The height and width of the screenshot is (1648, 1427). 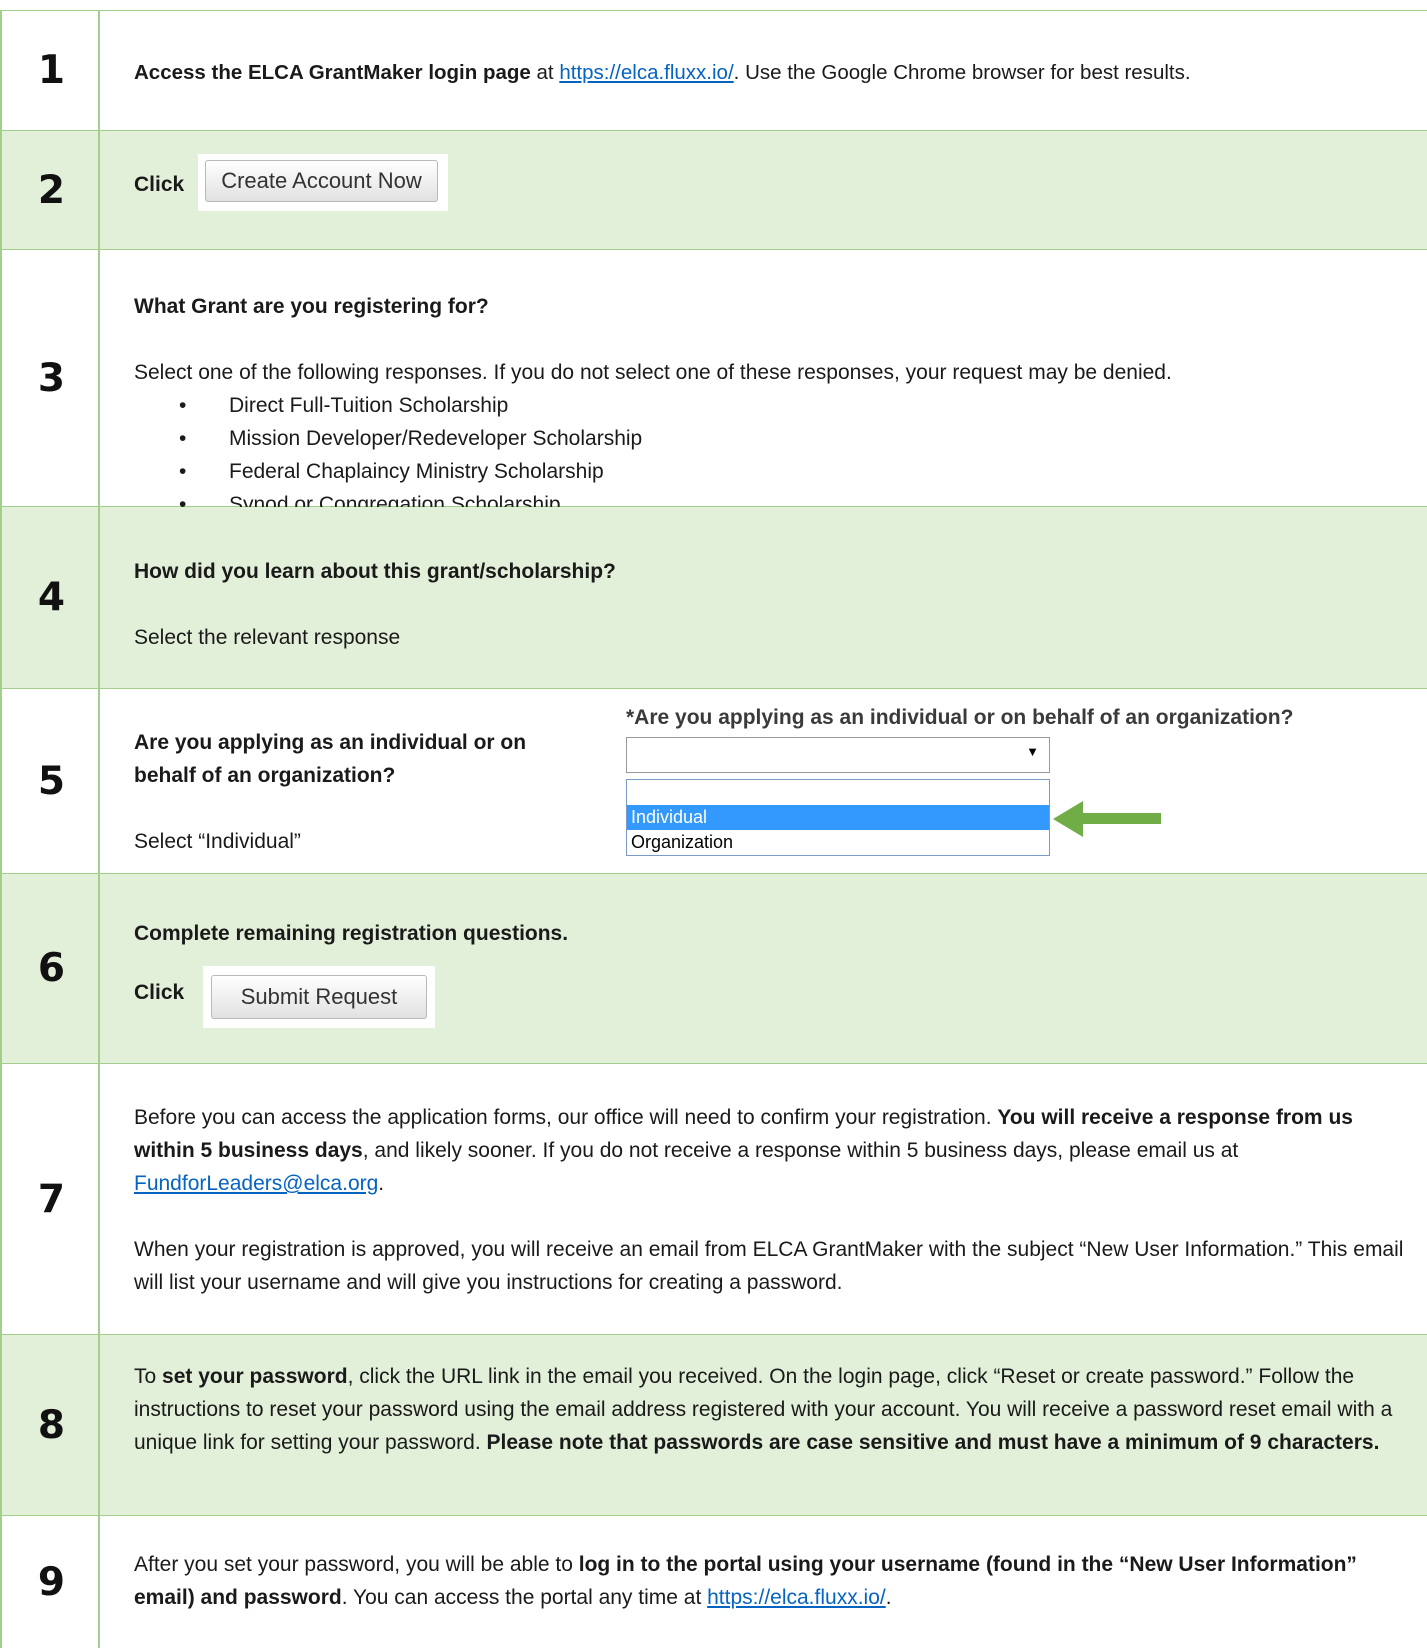 What do you see at coordinates (51, 597) in the screenshot?
I see `step-number: 4` at bounding box center [51, 597].